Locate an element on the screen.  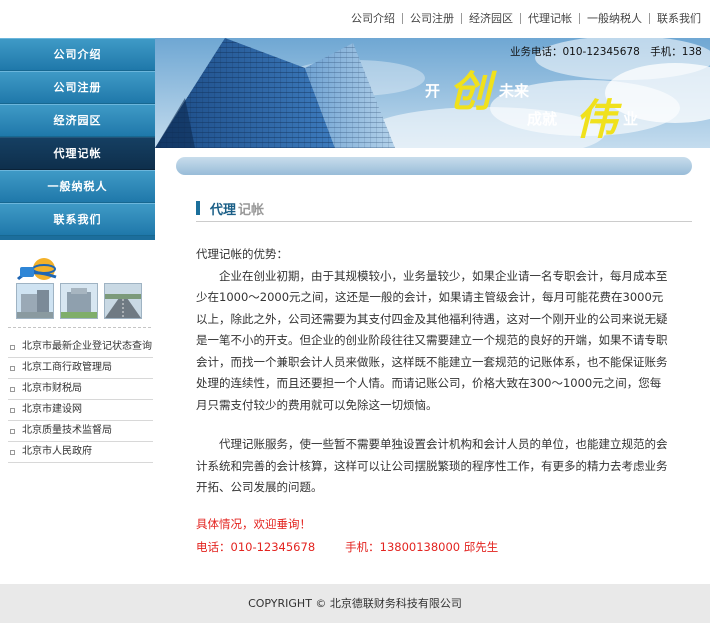
top-nav-bookkeeping: 代理记帐 is located at coordinates (550, 18).